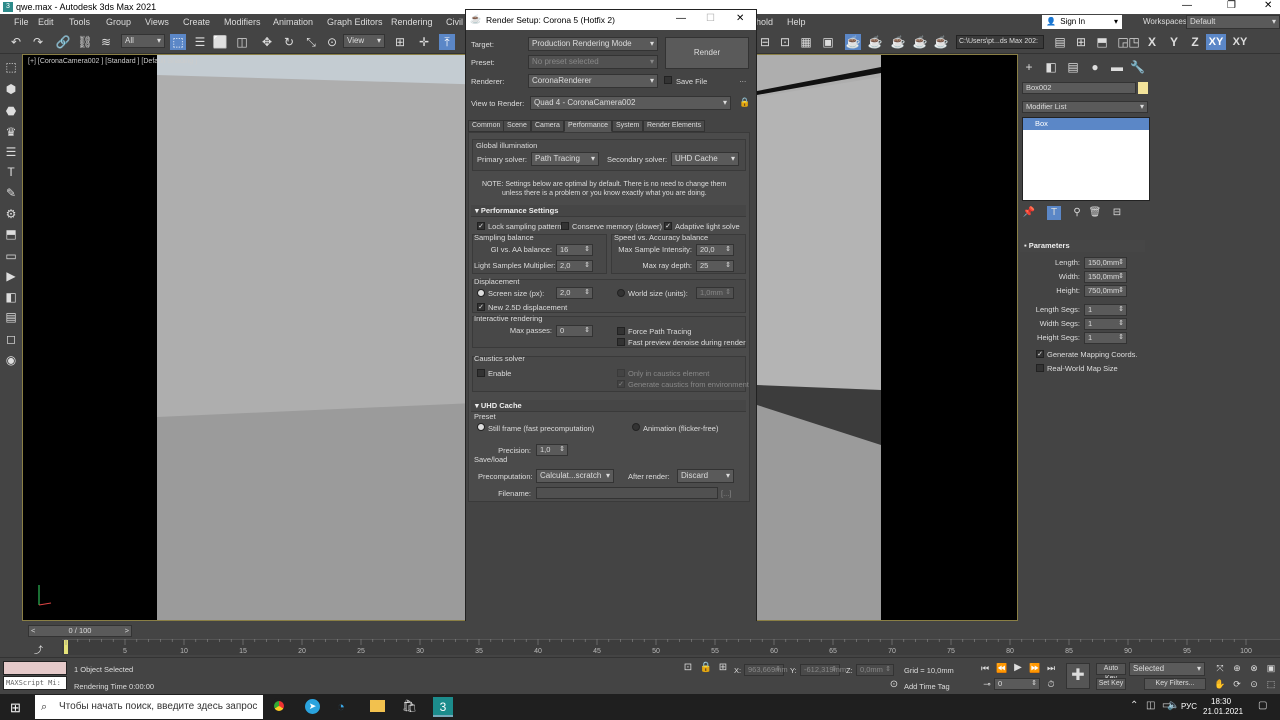 The width and height of the screenshot is (1280, 720). I want to click on render-setup-icon: ☕, so click(853, 42).